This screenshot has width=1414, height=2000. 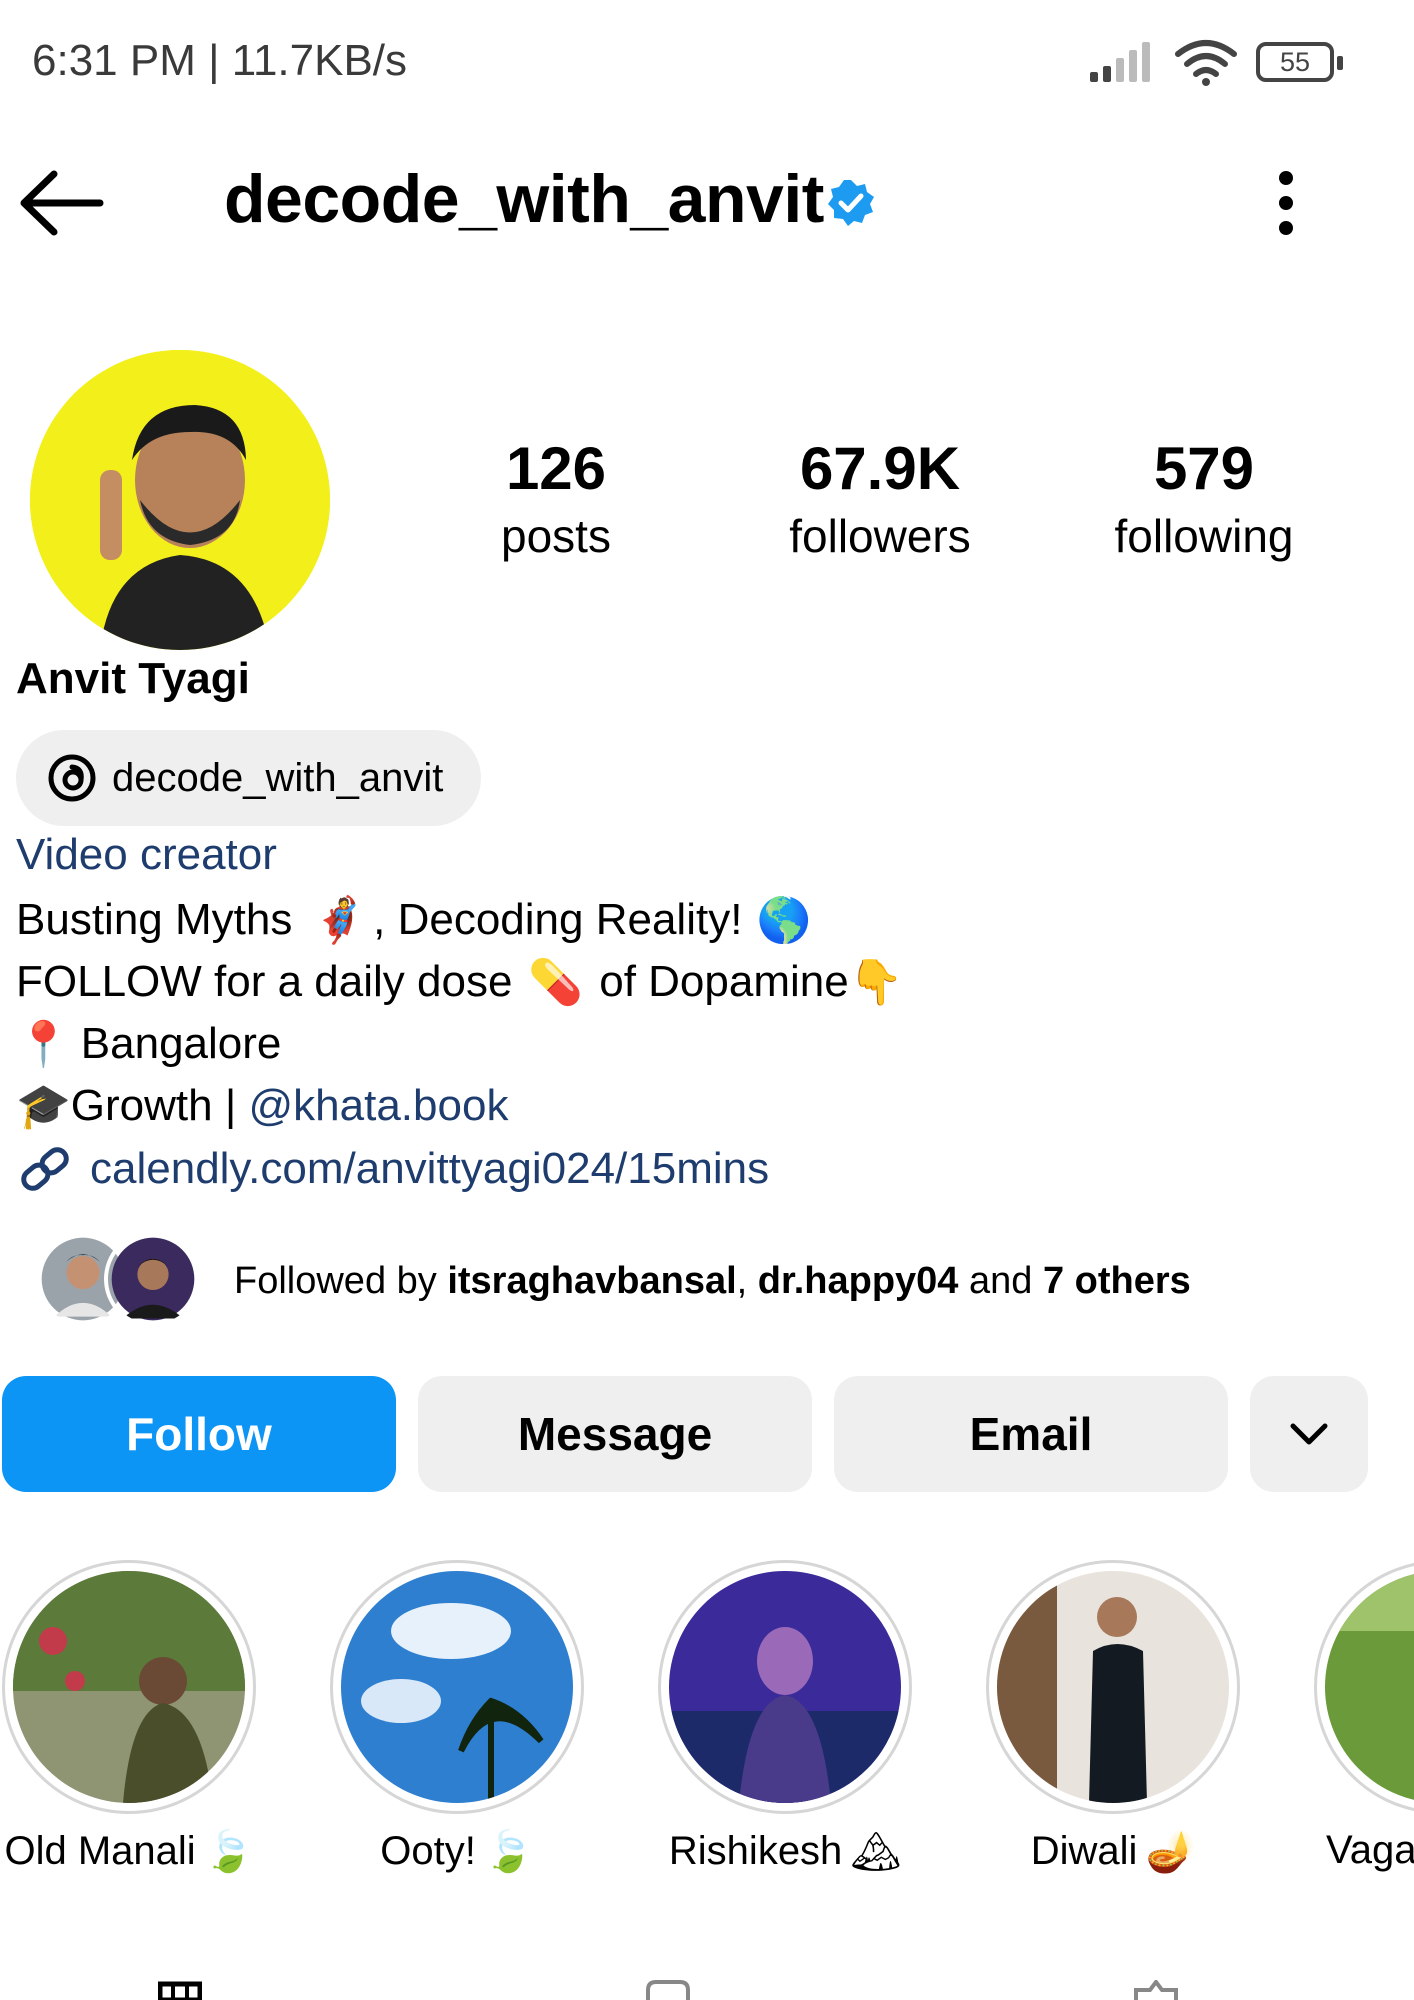 I want to click on globe-emoji-icon: 🌎, so click(x=784, y=920).